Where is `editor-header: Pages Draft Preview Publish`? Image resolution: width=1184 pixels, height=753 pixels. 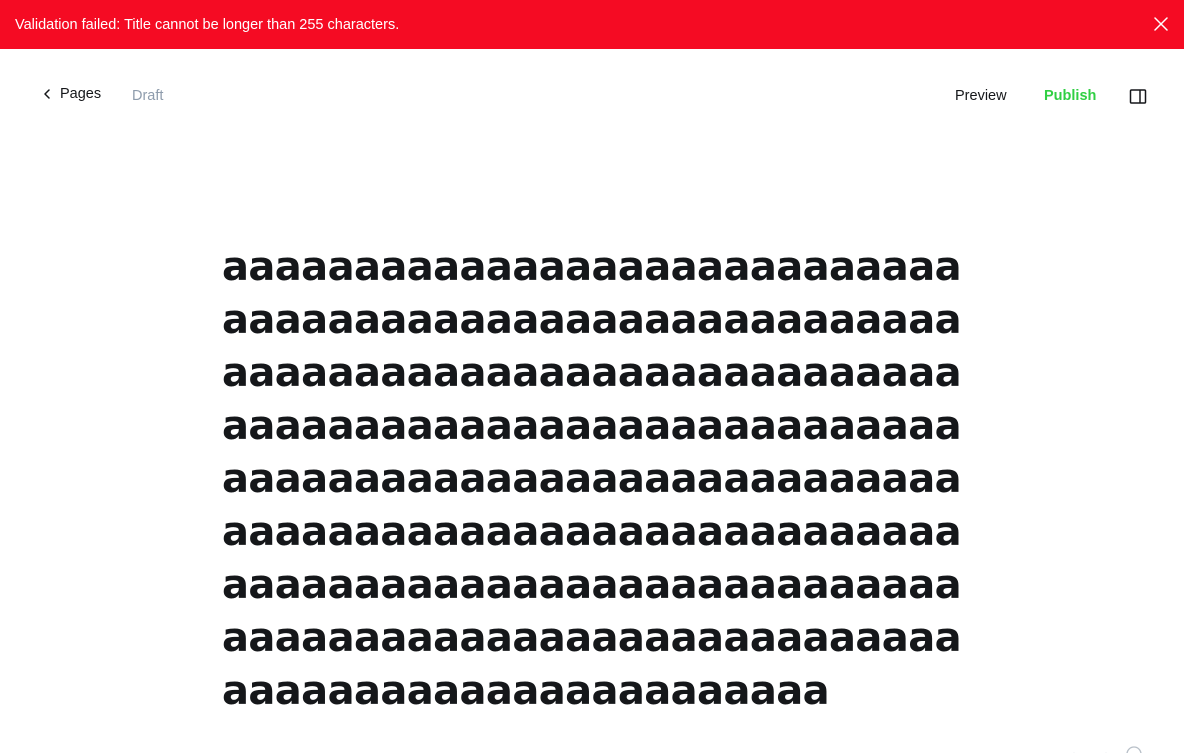 editor-header: Pages Draft Preview Publish is located at coordinates (592, 97).